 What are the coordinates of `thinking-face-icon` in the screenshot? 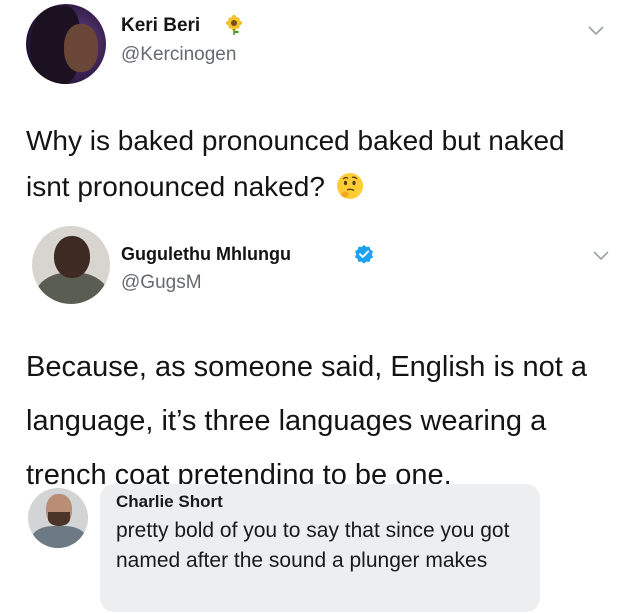 It's located at (349, 186).